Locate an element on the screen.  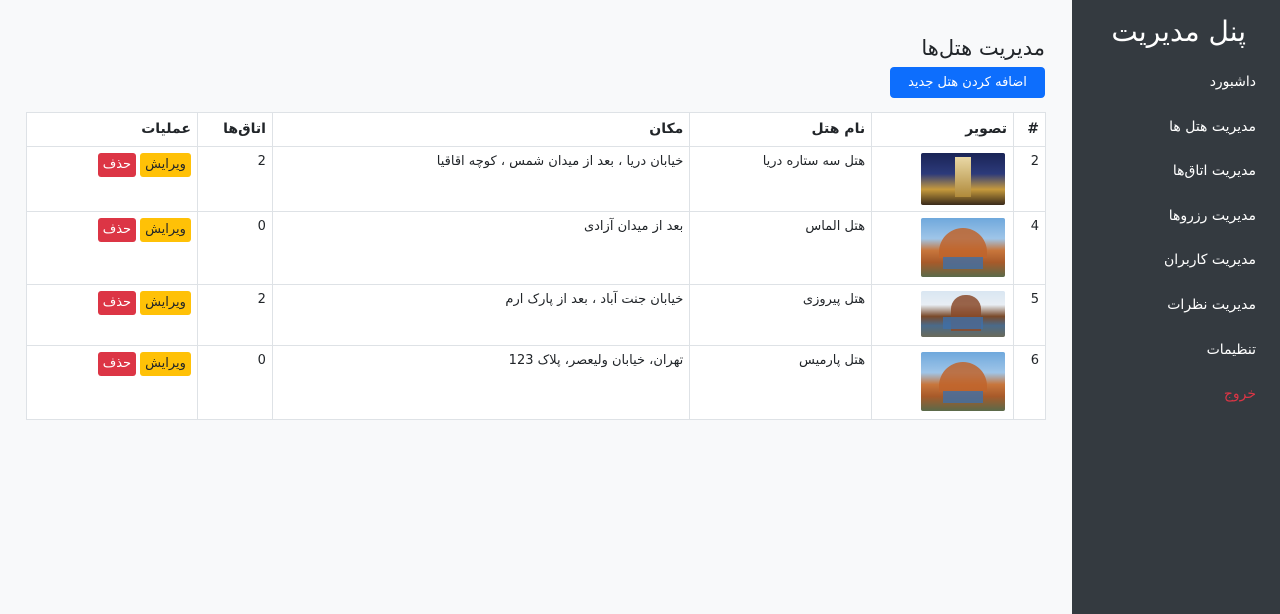
column-header-id: # is located at coordinates (1029, 129).